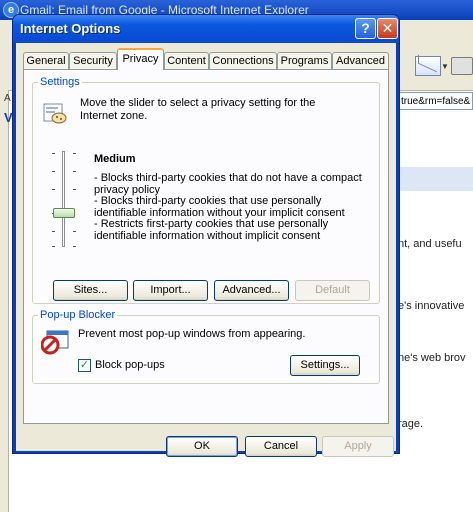 The image size is (473, 512). Describe the element at coordinates (281, 446) in the screenshot. I see `cancel-button: Cancel` at that location.